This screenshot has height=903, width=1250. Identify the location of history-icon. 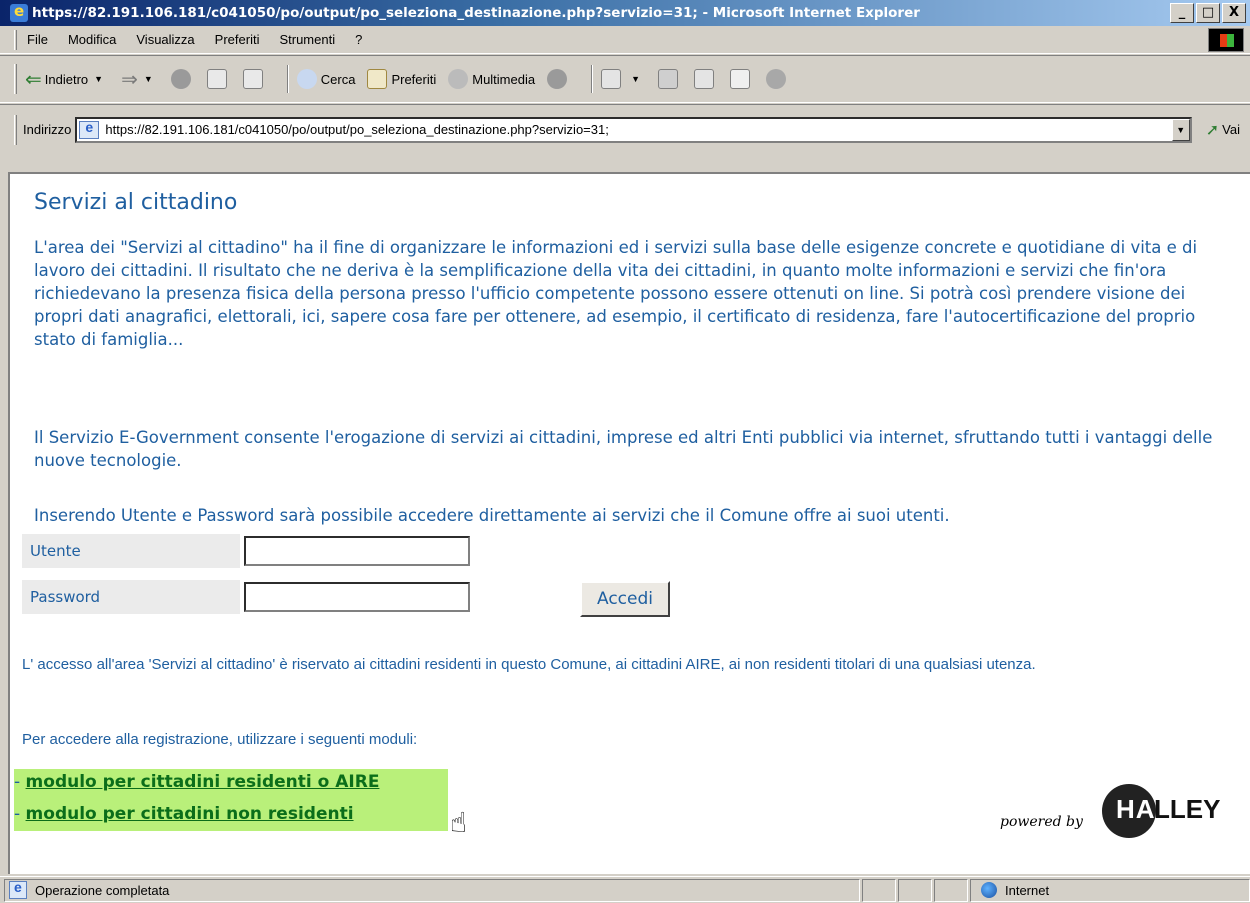
(557, 79).